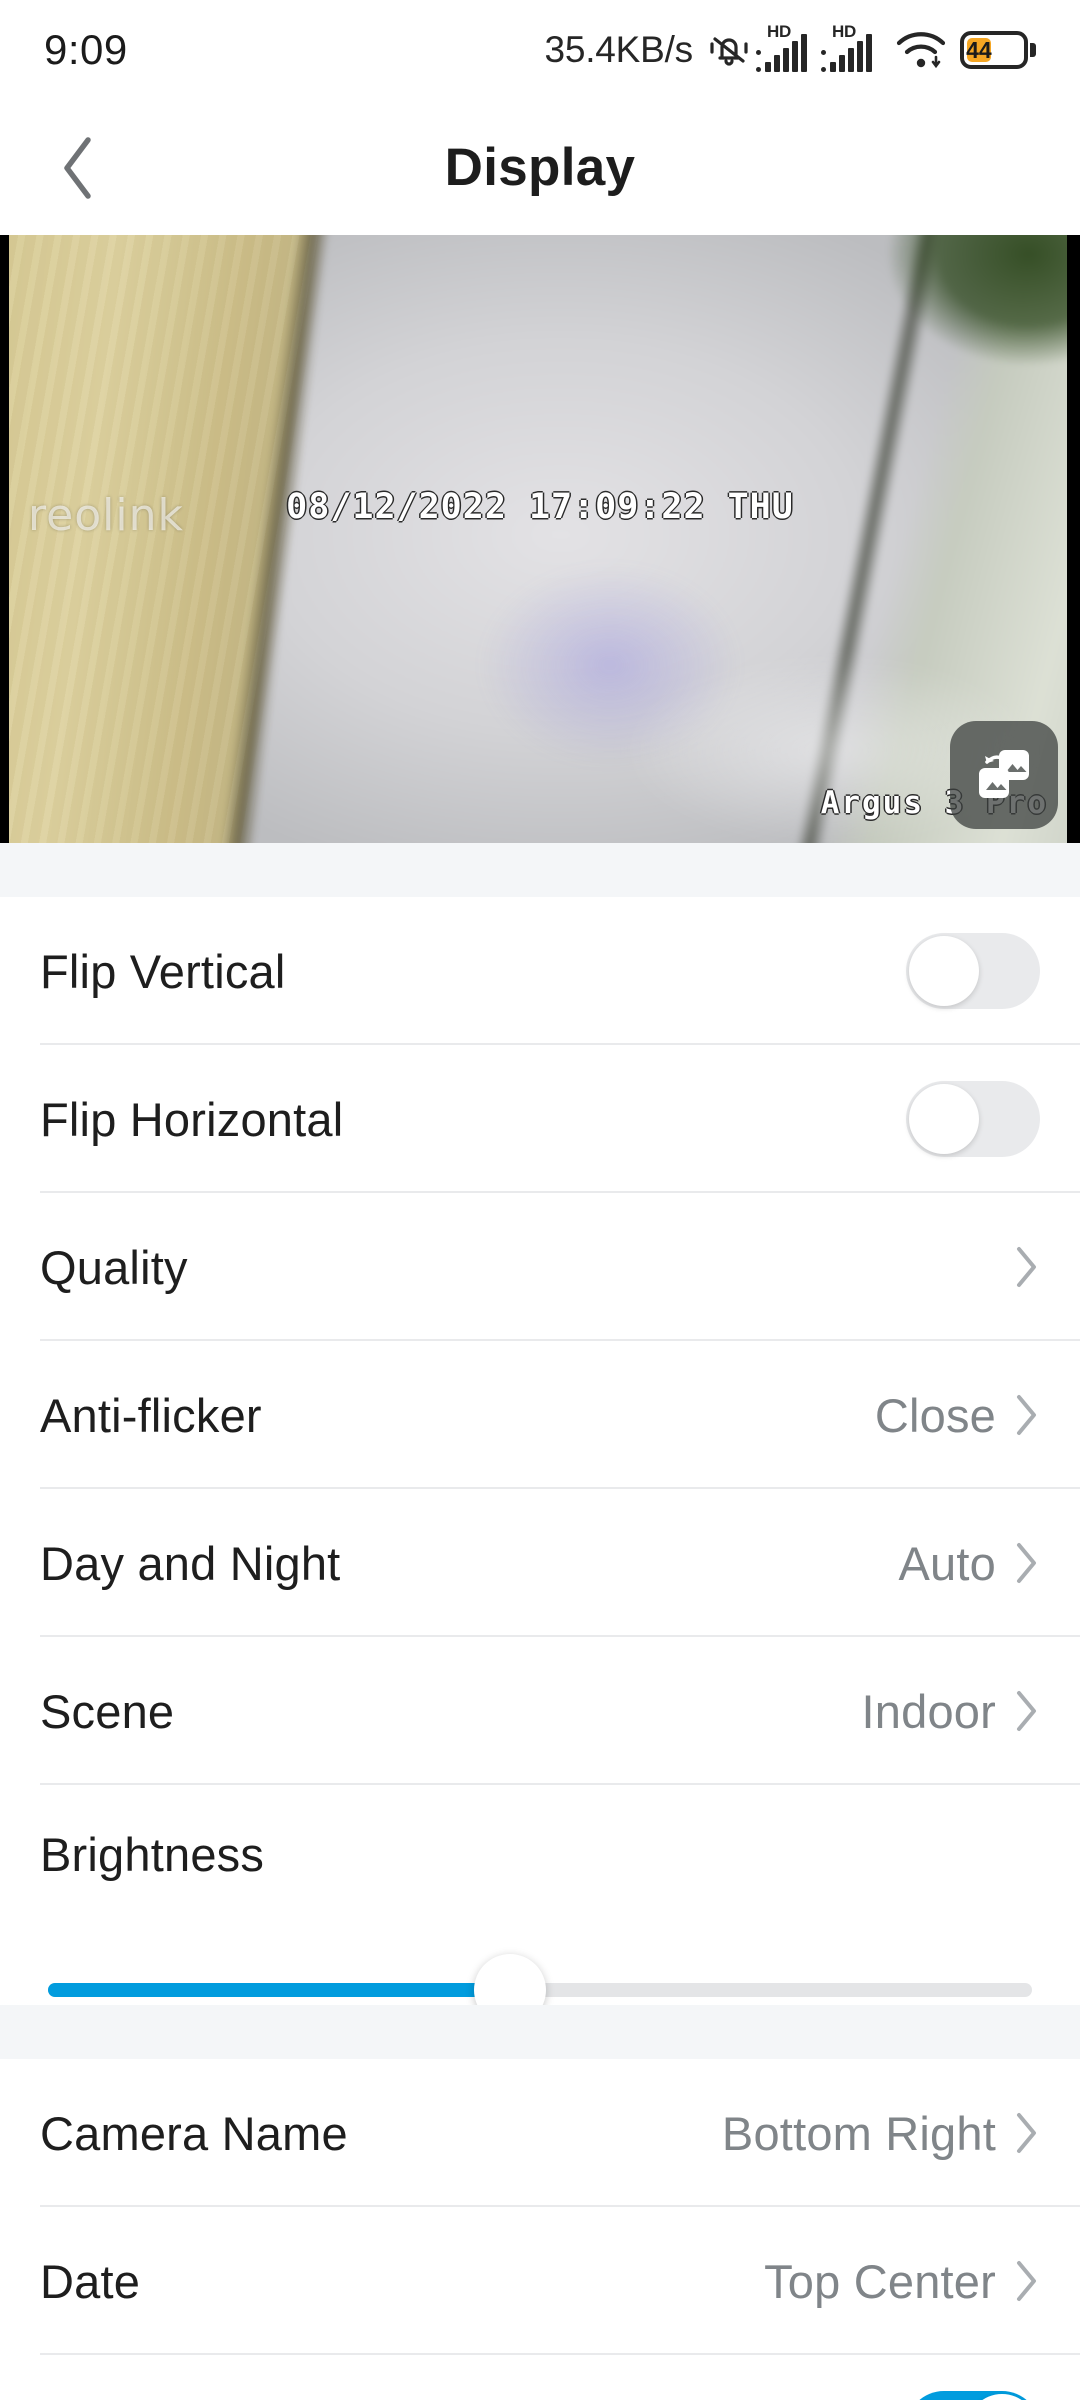 Image resolution: width=1080 pixels, height=2400 pixels. What do you see at coordinates (151, 1415) in the screenshot?
I see `setting-label: Anti-flicker` at bounding box center [151, 1415].